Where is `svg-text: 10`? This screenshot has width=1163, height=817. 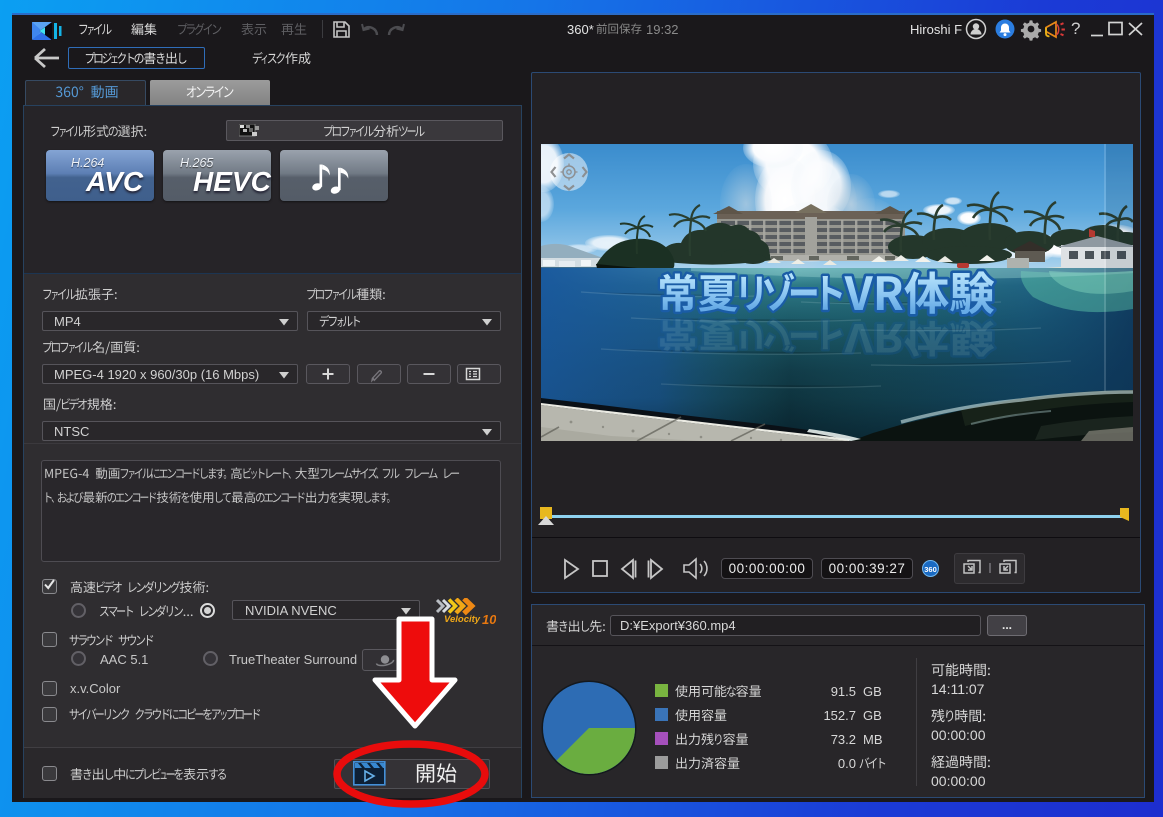
svg-text: 10 is located at coordinates (489, 619).